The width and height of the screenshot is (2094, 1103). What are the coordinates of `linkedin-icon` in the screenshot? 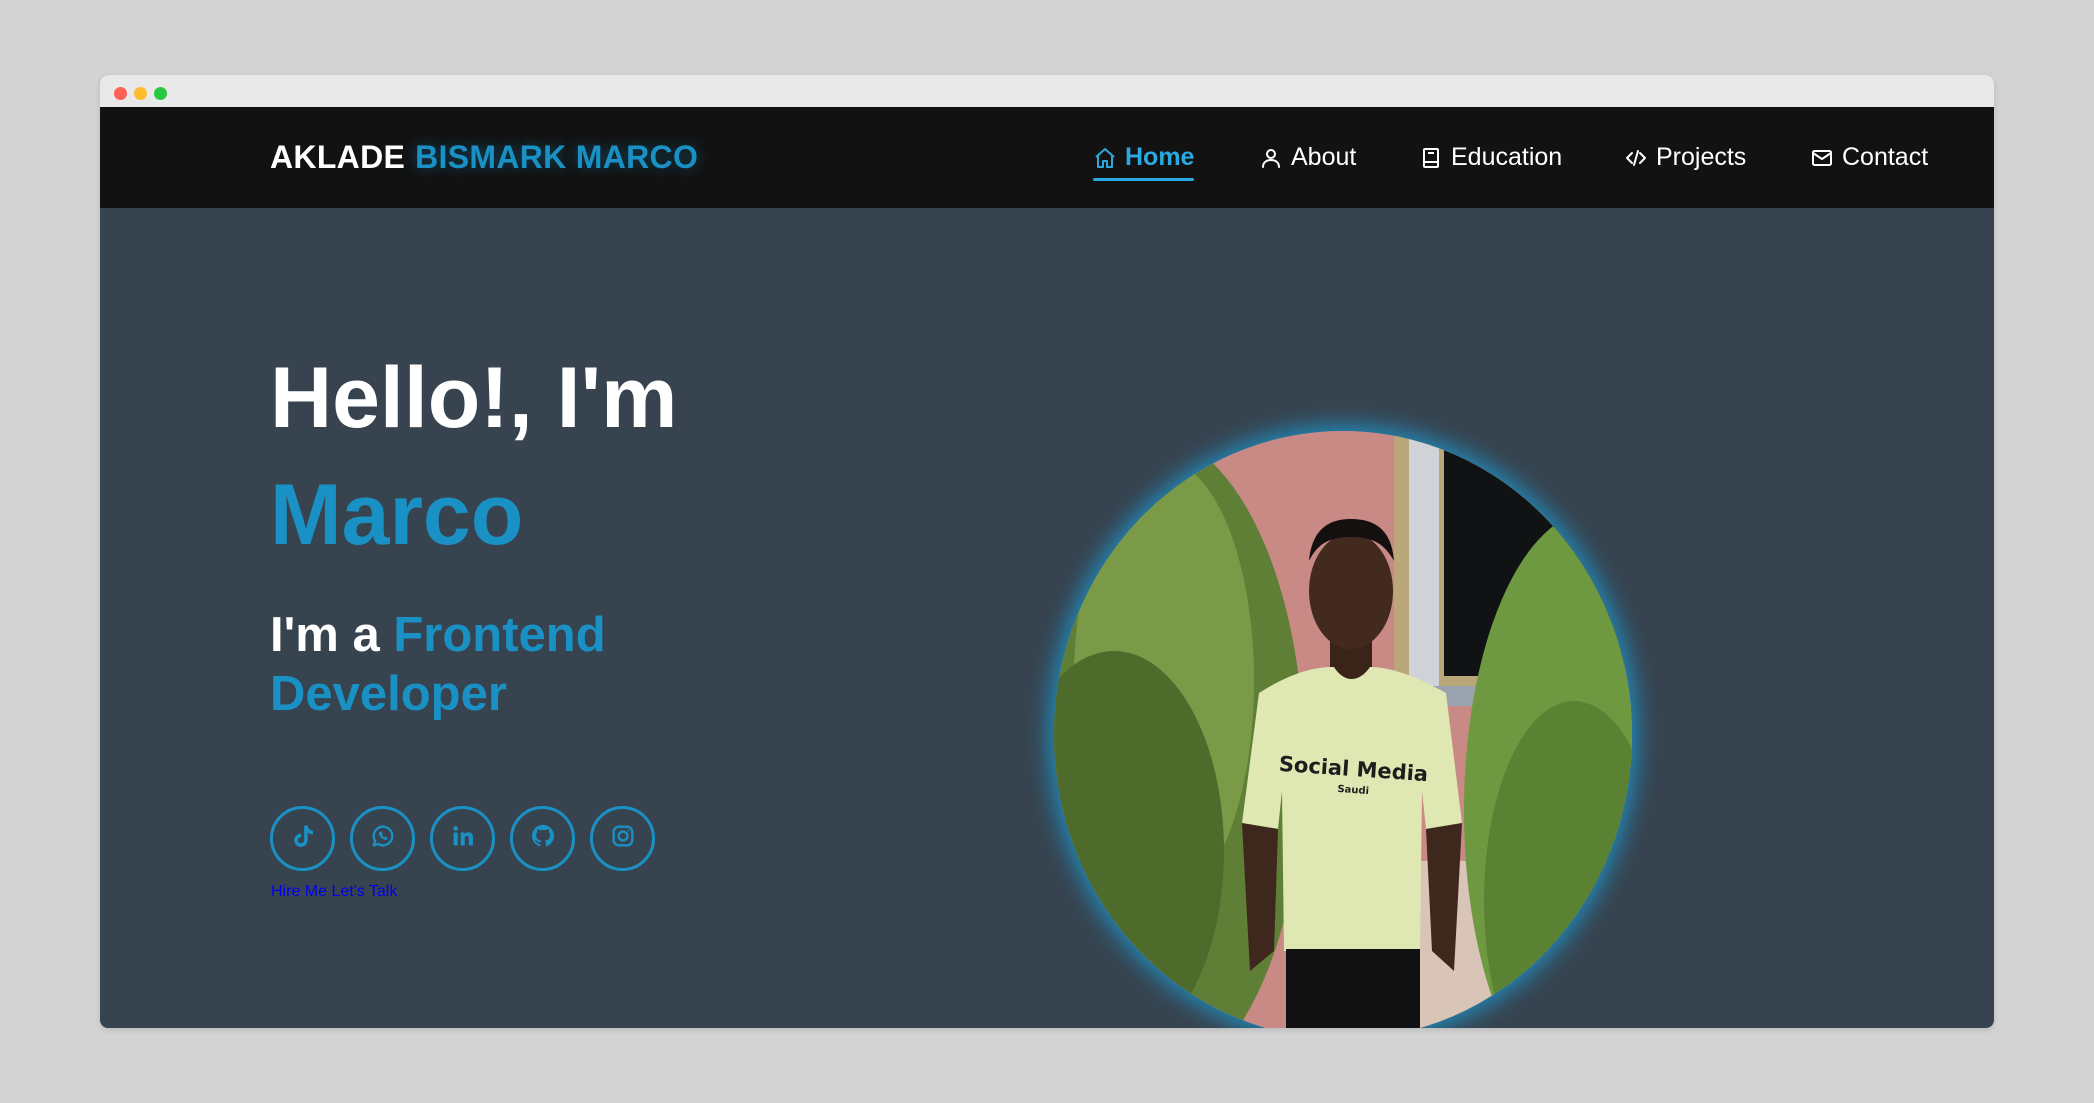 It's located at (463, 838).